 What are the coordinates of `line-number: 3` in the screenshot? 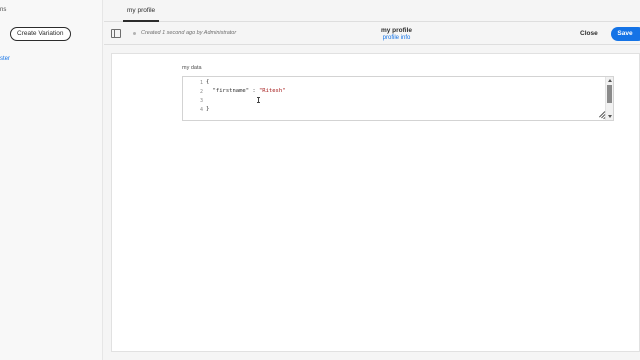 It's located at (201, 101).